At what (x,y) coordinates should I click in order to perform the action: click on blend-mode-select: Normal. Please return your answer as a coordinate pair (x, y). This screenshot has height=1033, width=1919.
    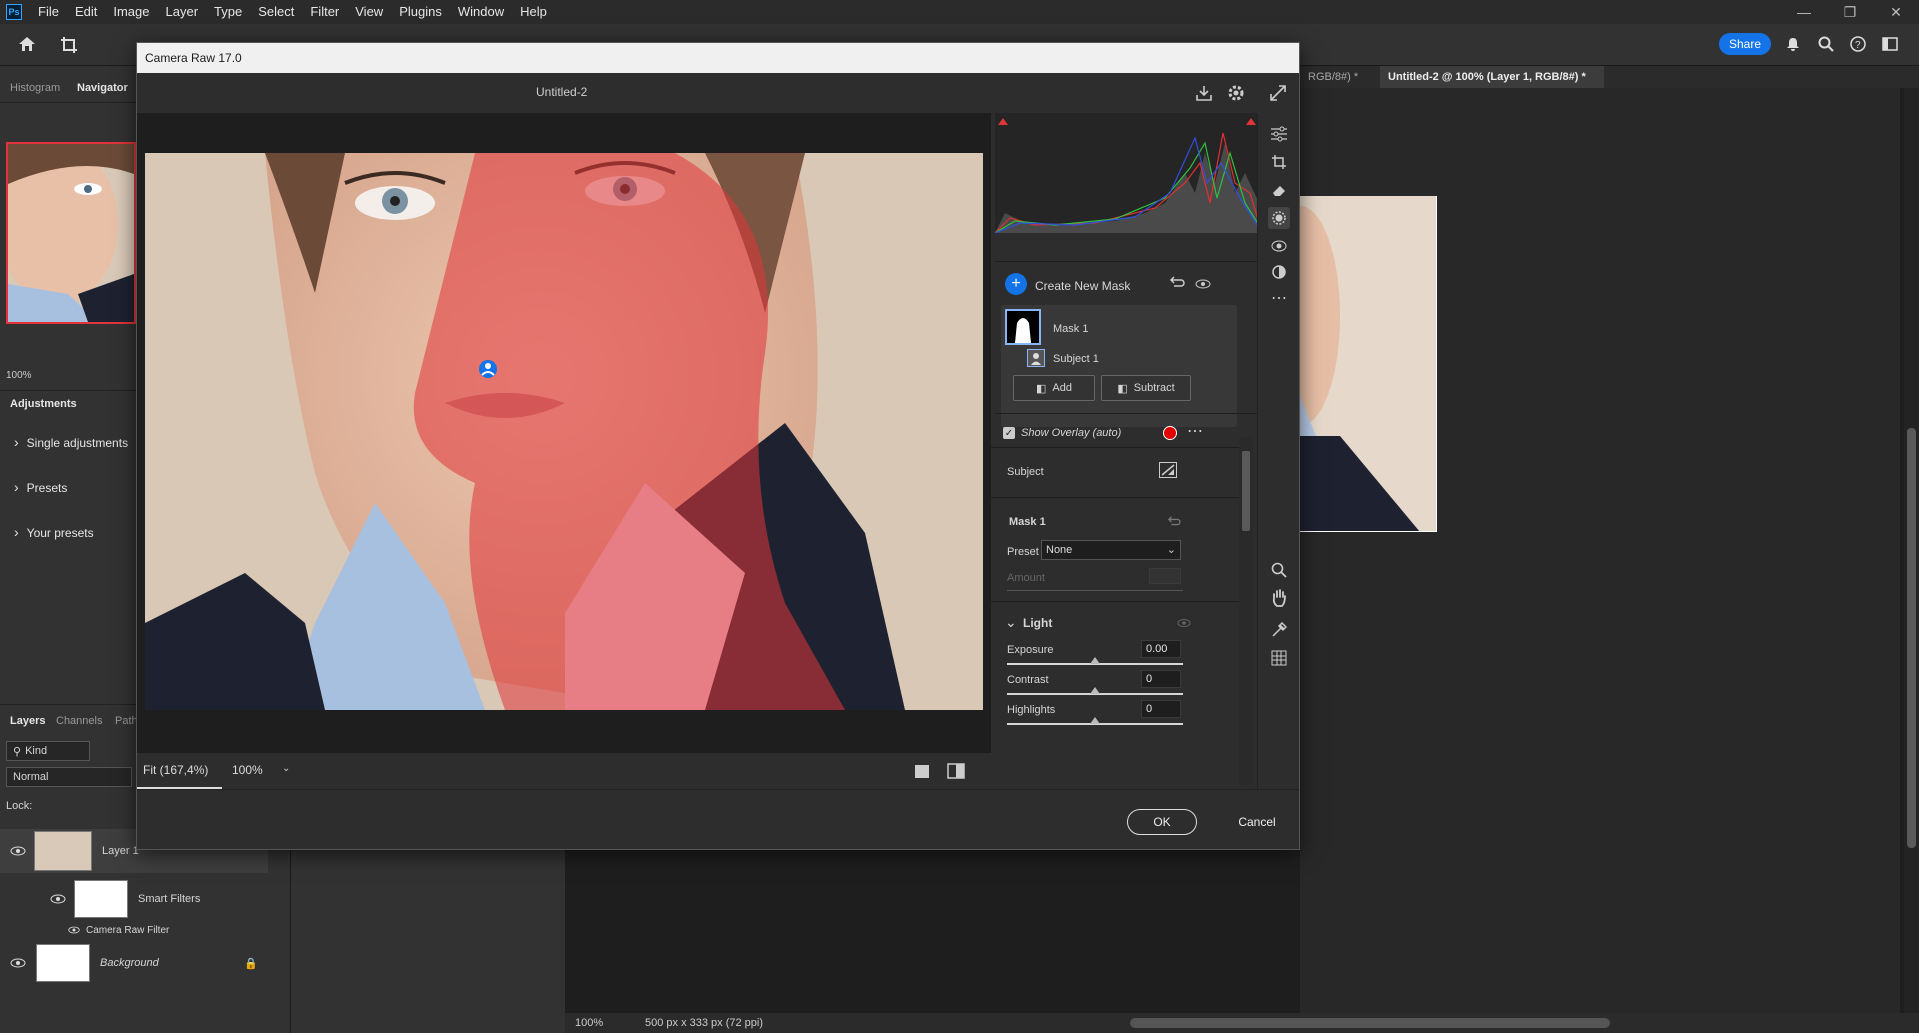
    Looking at the image, I should click on (69, 777).